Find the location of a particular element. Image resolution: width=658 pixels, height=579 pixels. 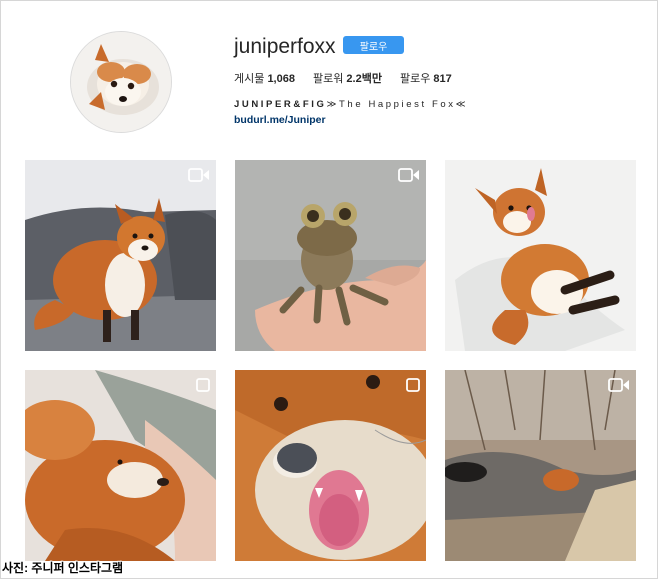

profile-username: juniperfoxx is located at coordinates (285, 46).